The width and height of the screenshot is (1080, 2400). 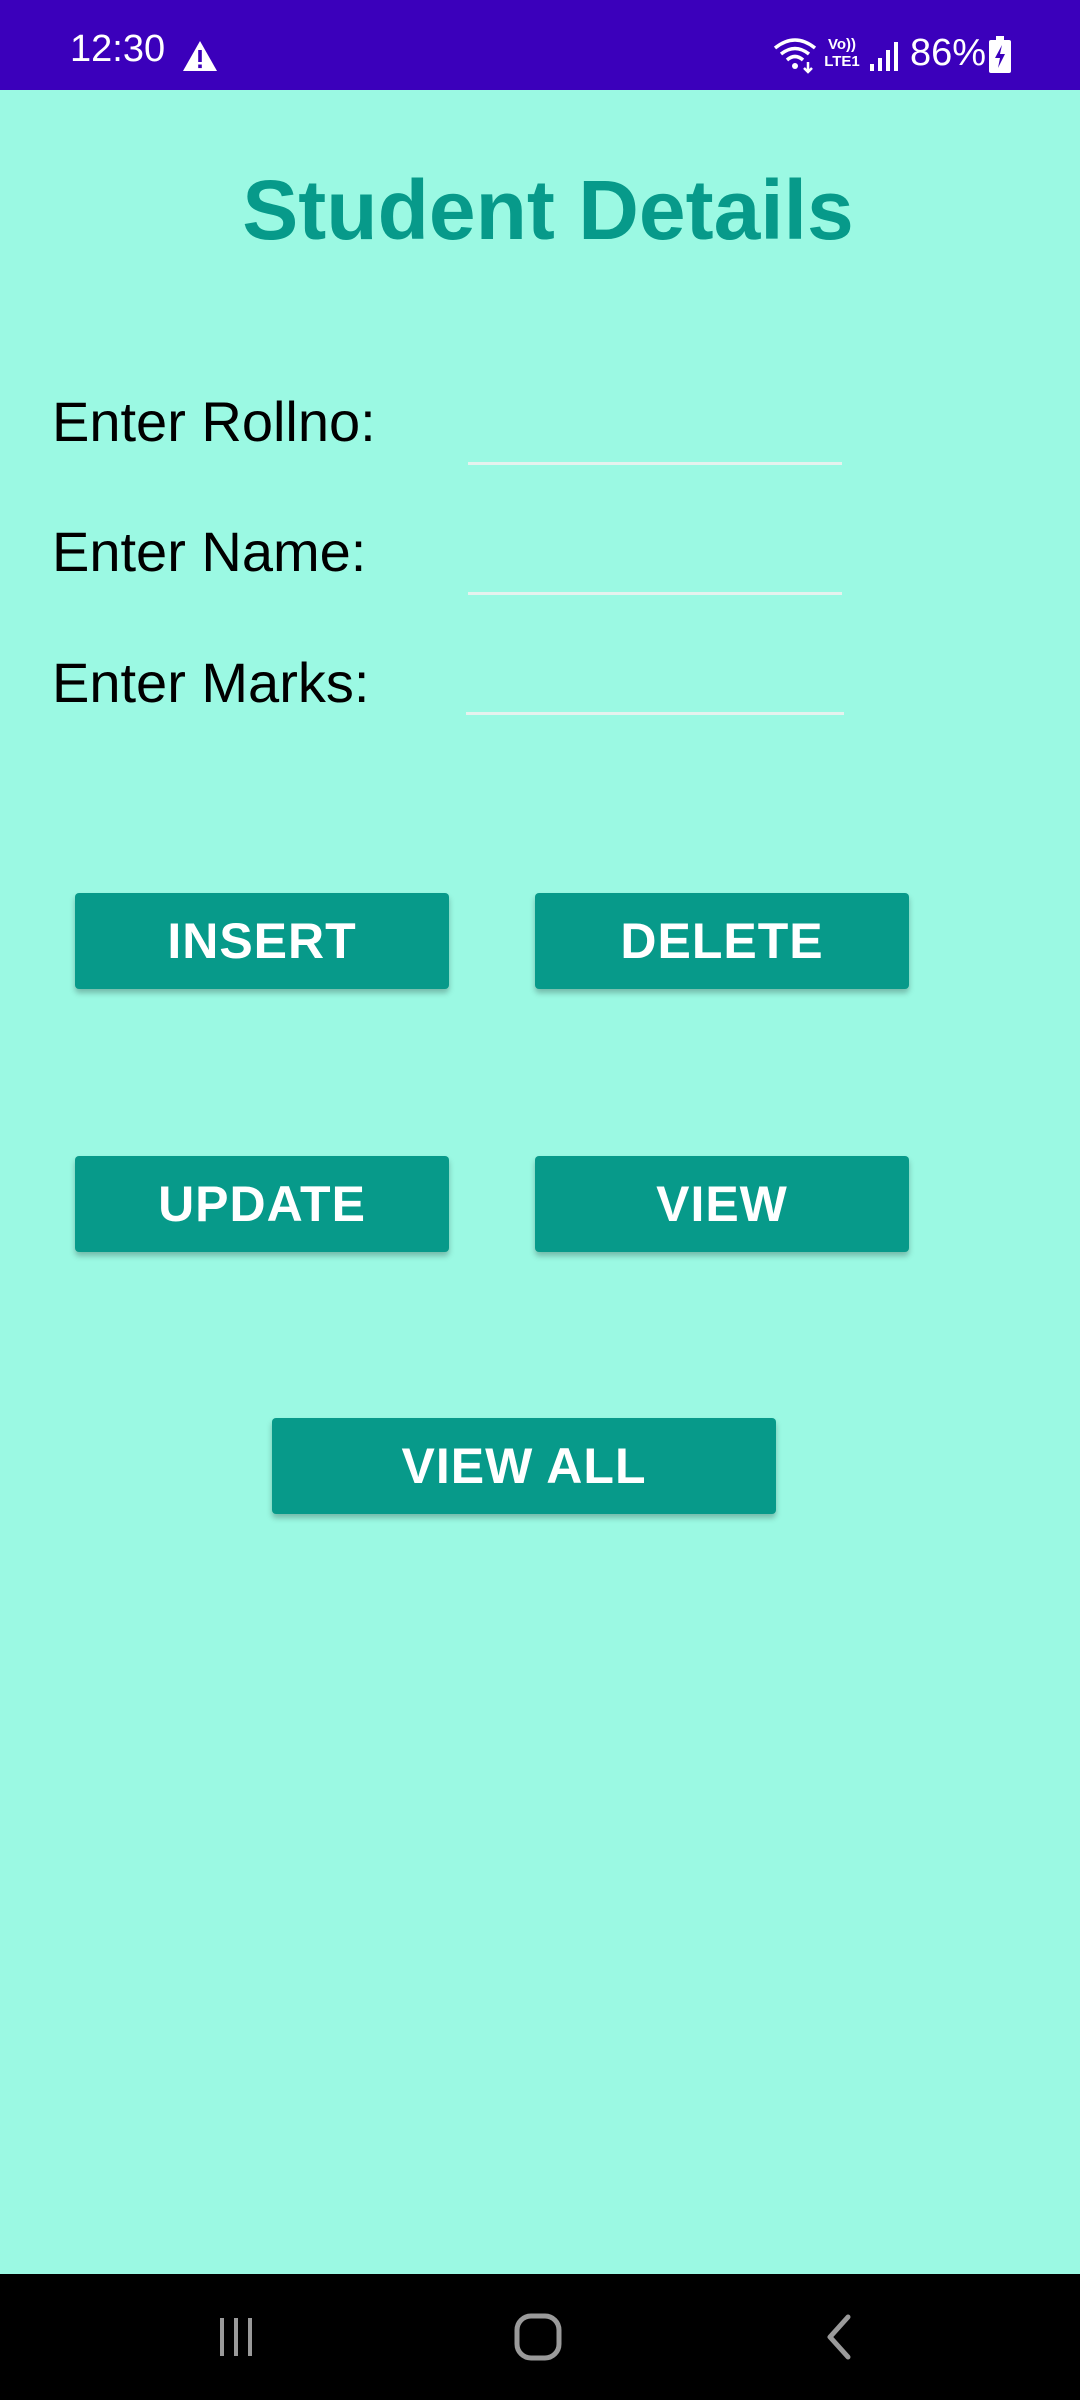 I want to click on network-type-label: Vo)) LTE1, so click(x=842, y=53).